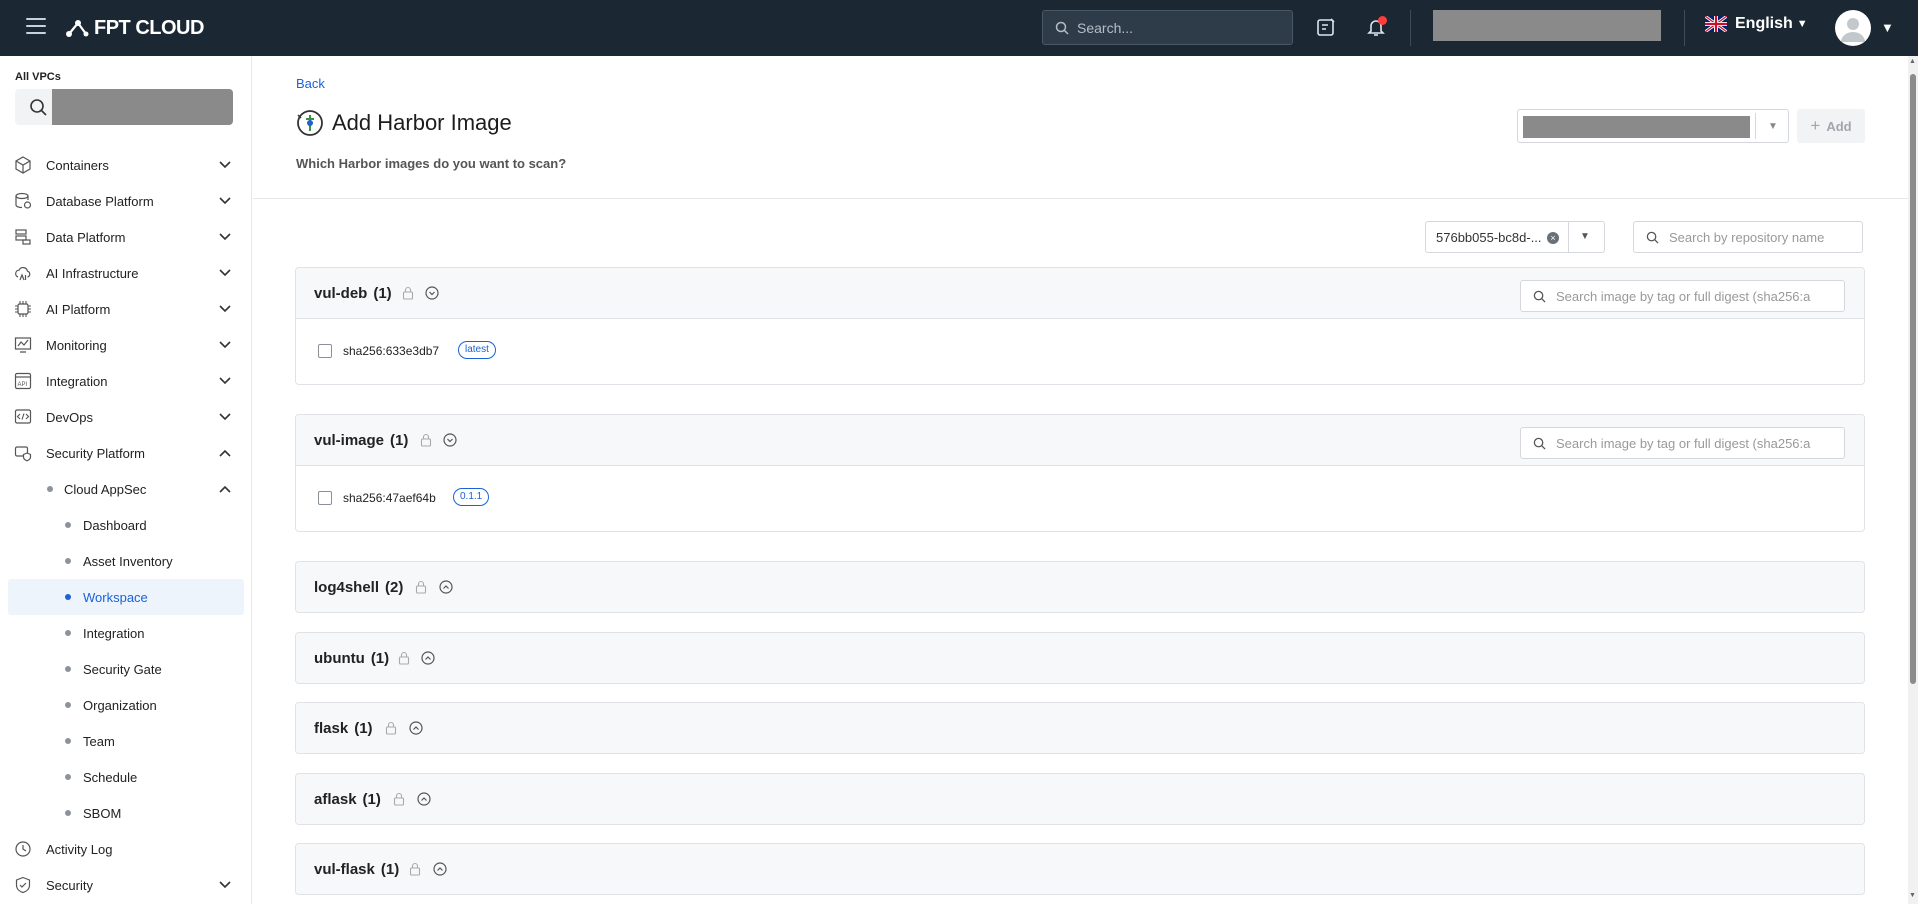  I want to click on add-button: + Add, so click(1831, 126).